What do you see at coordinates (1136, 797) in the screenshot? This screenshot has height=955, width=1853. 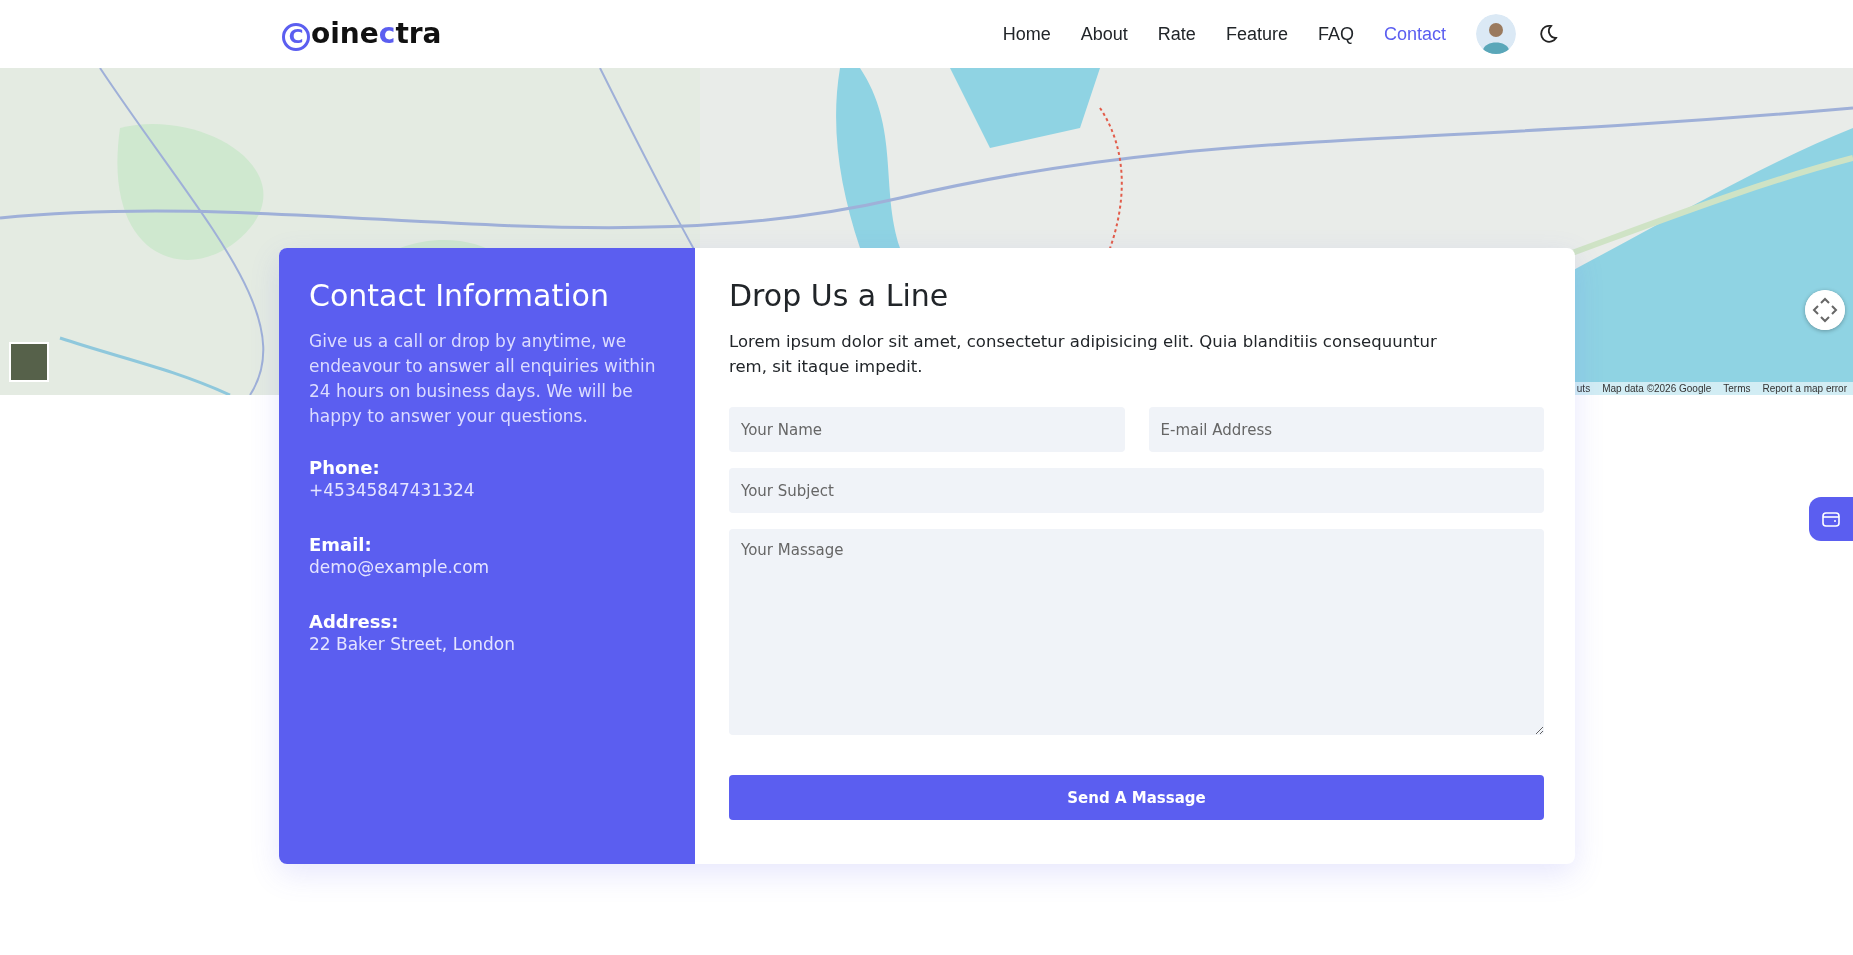 I see `send-button: Send A Massage` at bounding box center [1136, 797].